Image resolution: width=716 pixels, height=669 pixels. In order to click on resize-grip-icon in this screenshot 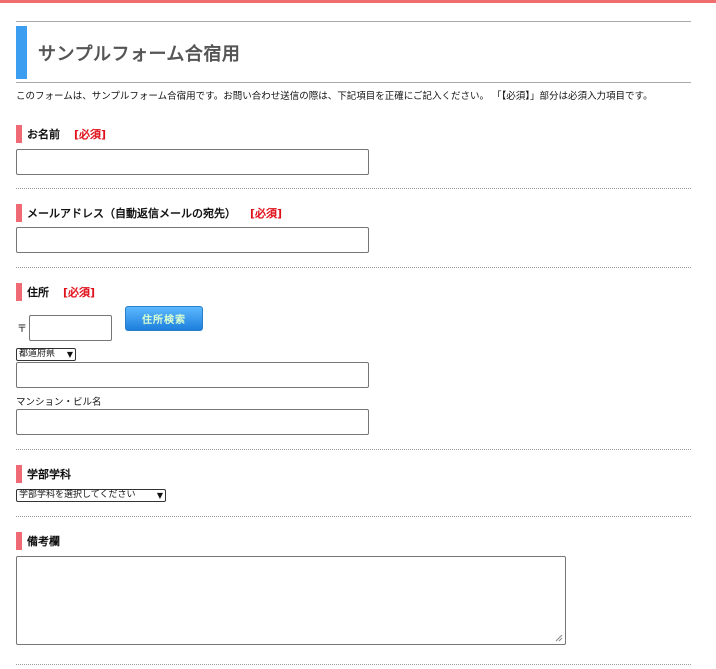, I will do `click(559, 638)`.